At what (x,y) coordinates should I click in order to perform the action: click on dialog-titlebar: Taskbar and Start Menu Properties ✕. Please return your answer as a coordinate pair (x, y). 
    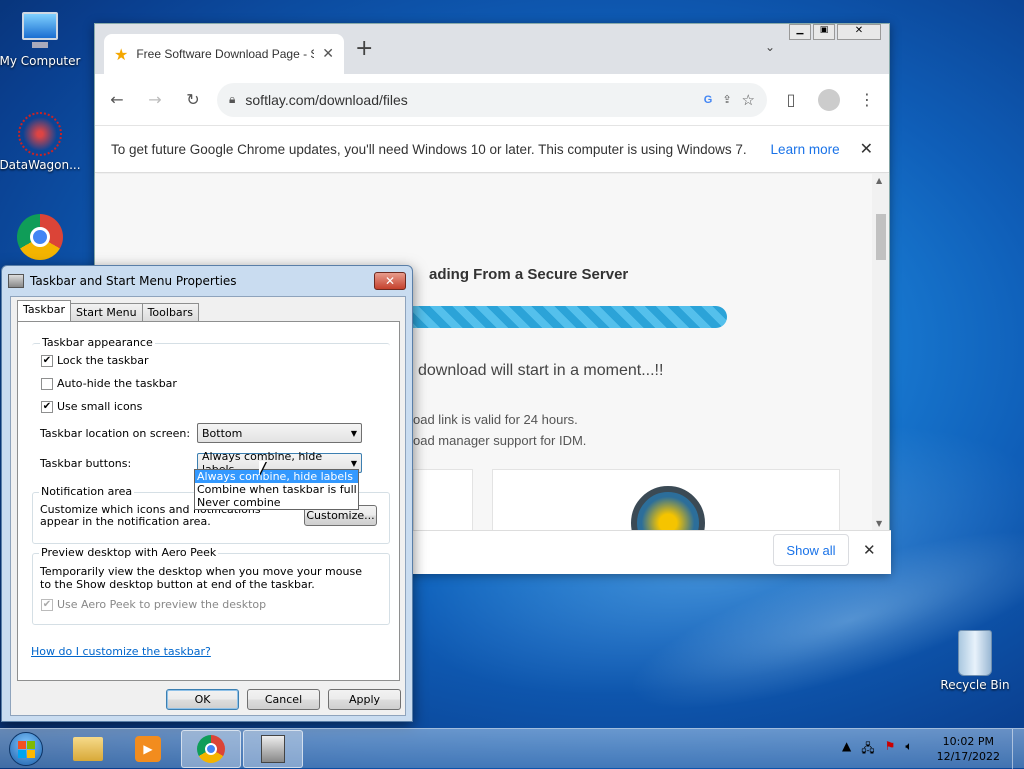
    Looking at the image, I should click on (207, 281).